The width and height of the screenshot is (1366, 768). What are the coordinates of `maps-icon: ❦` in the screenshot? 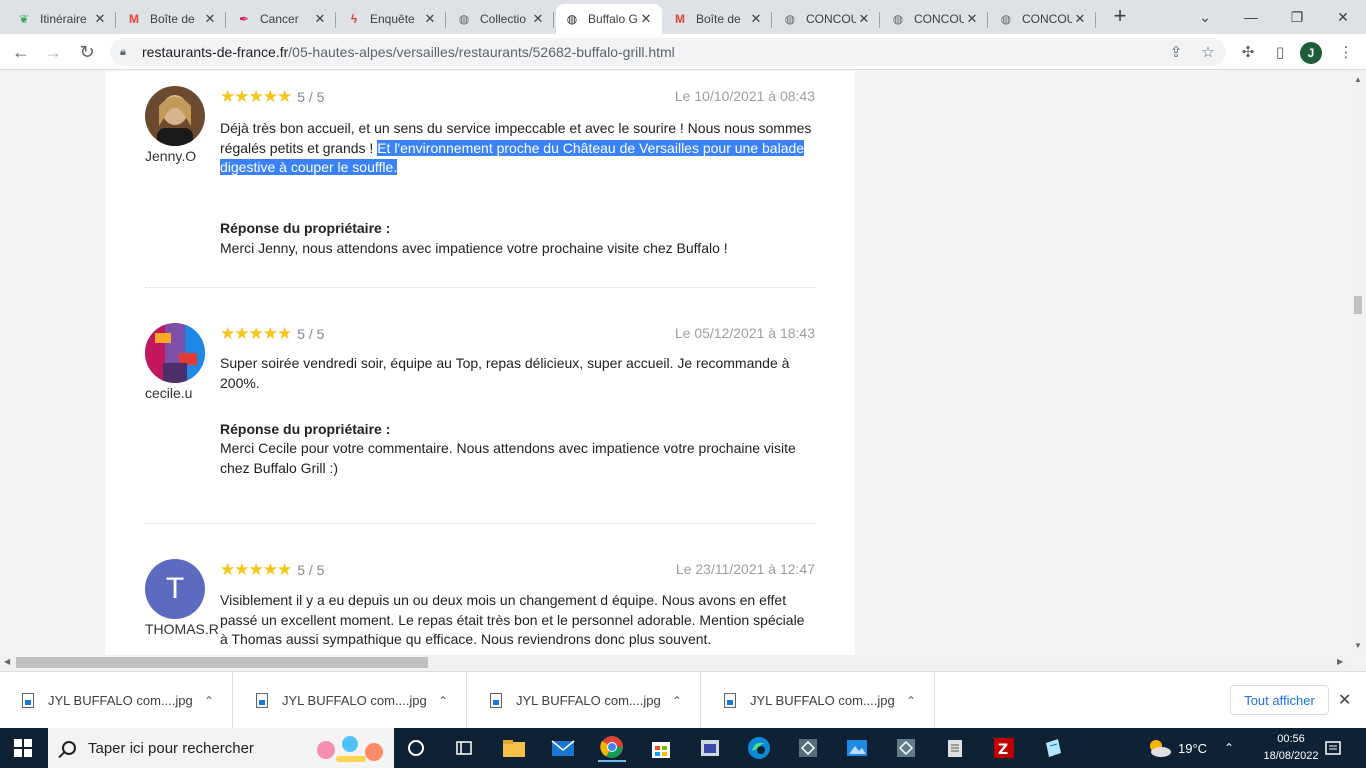 It's located at (24, 19).